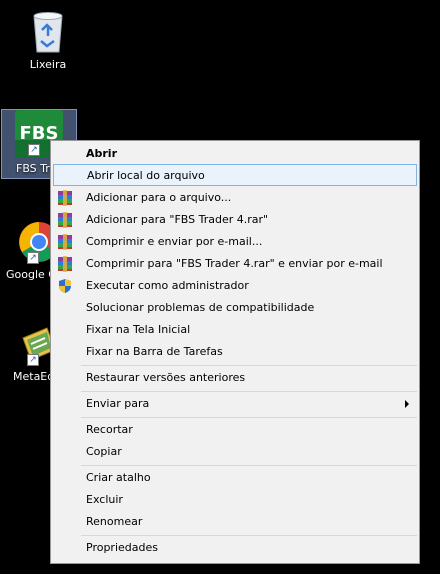 The height and width of the screenshot is (574, 440). What do you see at coordinates (104, 451) in the screenshot?
I see `menu-item-label: Copiar` at bounding box center [104, 451].